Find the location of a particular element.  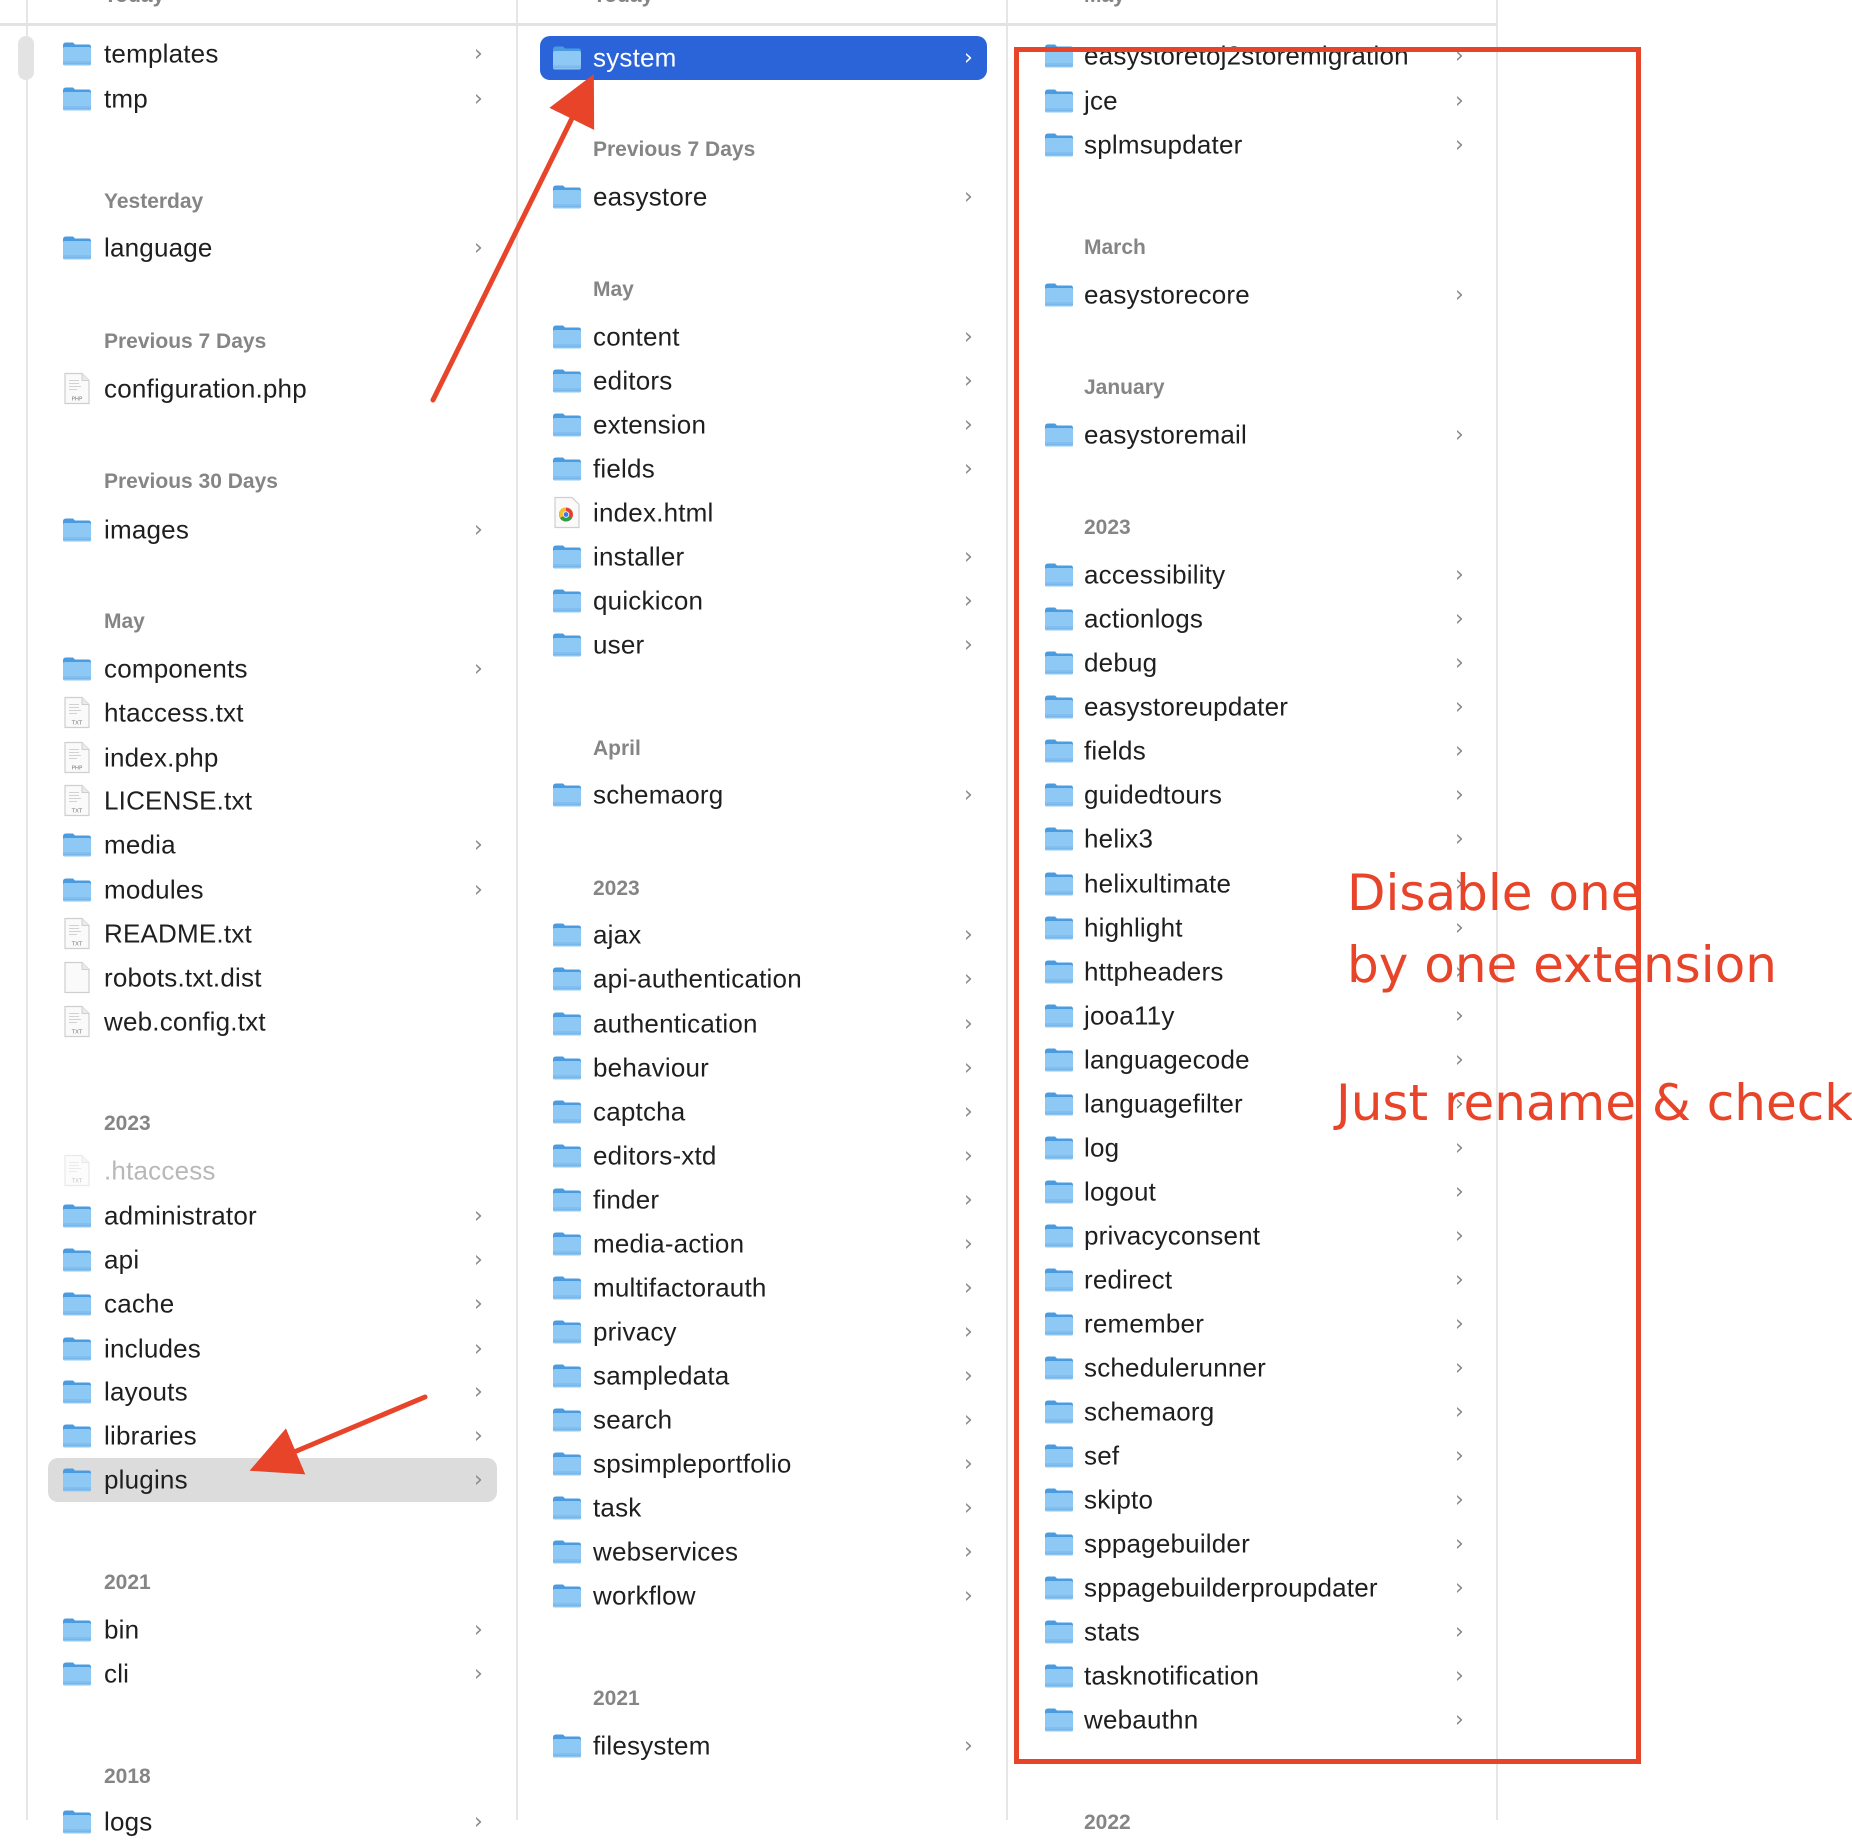

folder-row-easystoremail: easystoremail › is located at coordinates (1252, 435).